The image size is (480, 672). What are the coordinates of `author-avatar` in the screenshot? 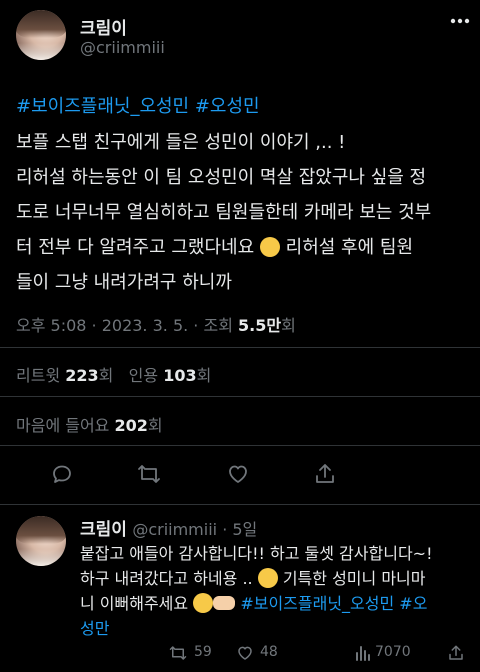 It's located at (41, 35).